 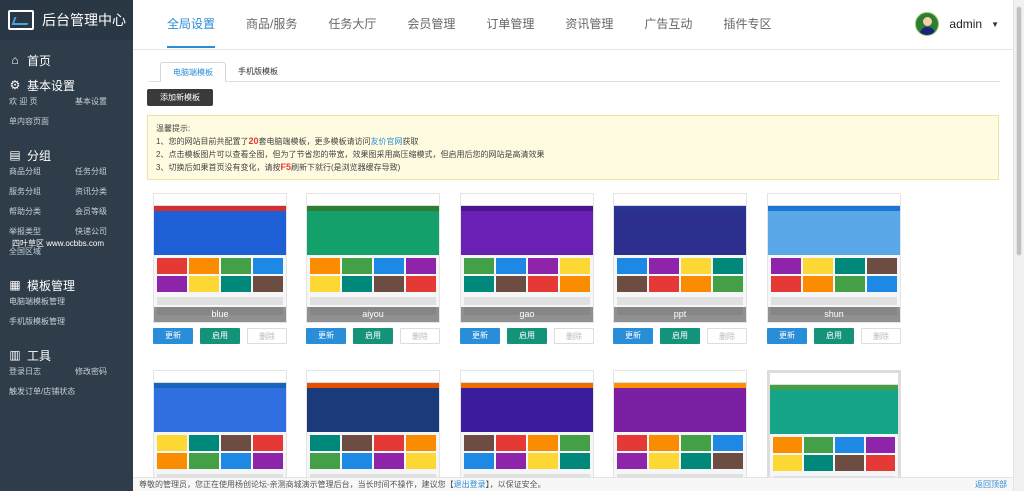 What do you see at coordinates (1019, 131) in the screenshot?
I see `scrollbar-thumb` at bounding box center [1019, 131].